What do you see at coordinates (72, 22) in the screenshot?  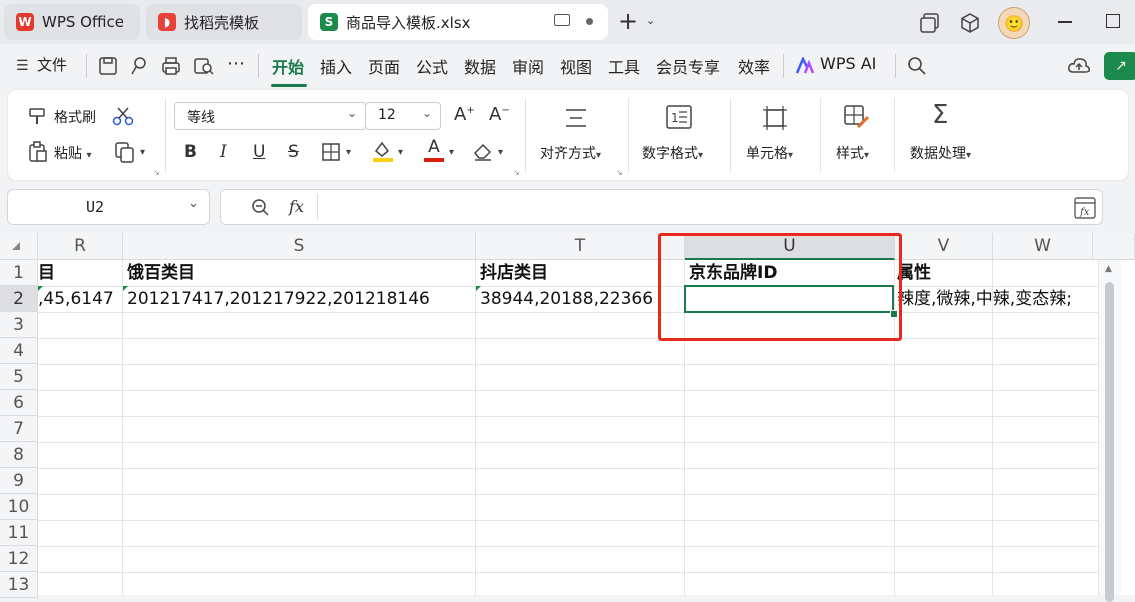 I see `tab-wps-office: W WPS Office` at bounding box center [72, 22].